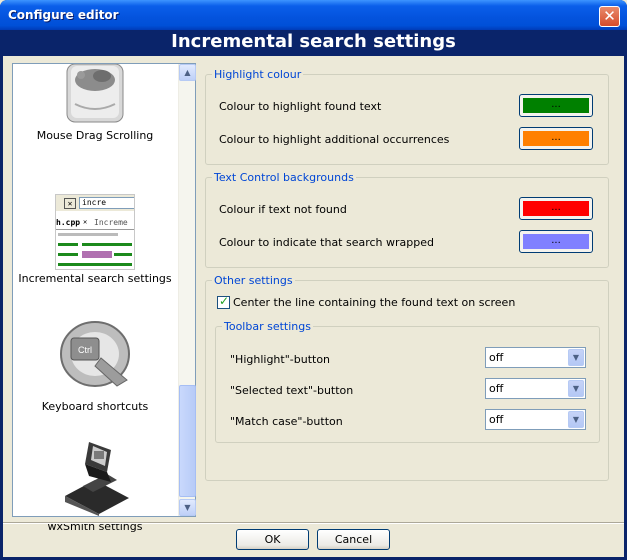 Image resolution: width=627 pixels, height=560 pixels. What do you see at coordinates (187, 290) in the screenshot?
I see `list-scrollbar: ▲ ▼` at bounding box center [187, 290].